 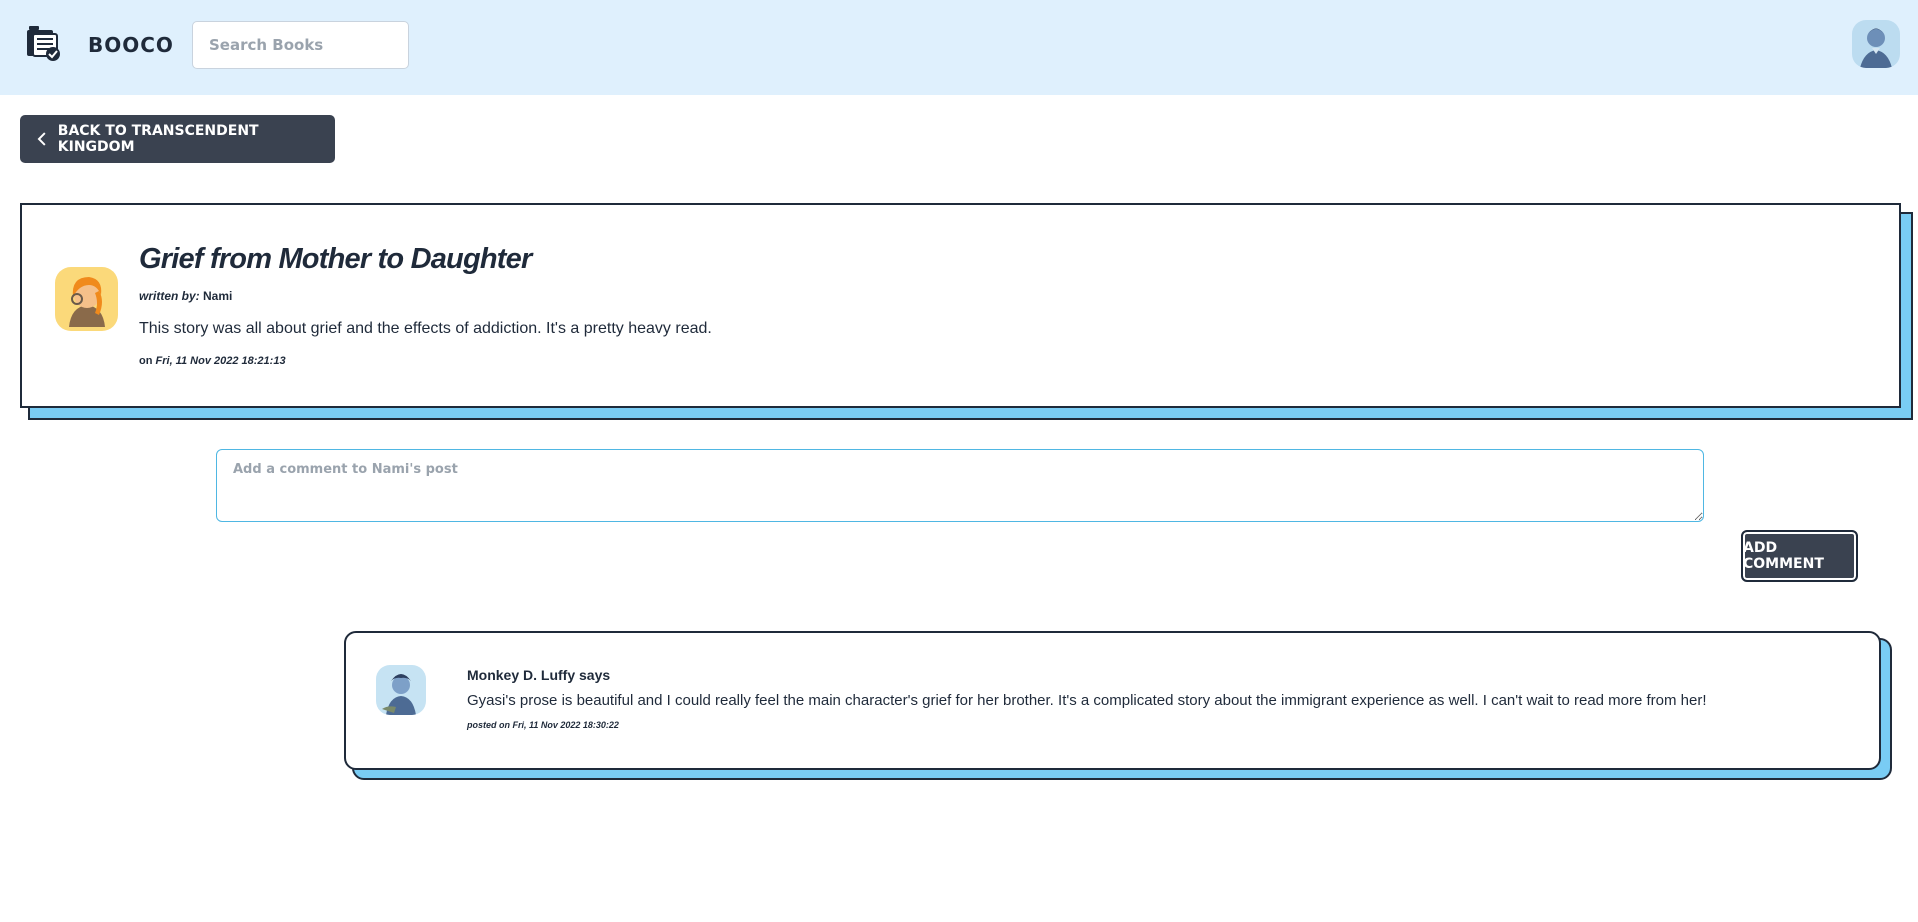 What do you see at coordinates (217, 296) in the screenshot?
I see `post-author-name: Nami` at bounding box center [217, 296].